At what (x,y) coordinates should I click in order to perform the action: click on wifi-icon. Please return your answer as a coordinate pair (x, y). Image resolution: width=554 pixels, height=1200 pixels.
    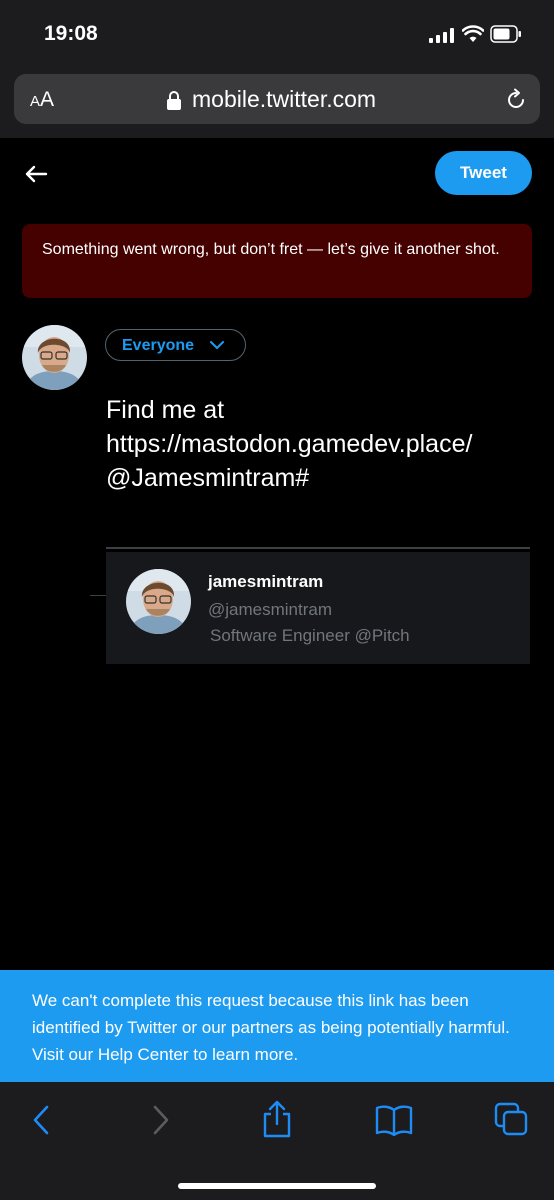
    Looking at the image, I should click on (473, 33).